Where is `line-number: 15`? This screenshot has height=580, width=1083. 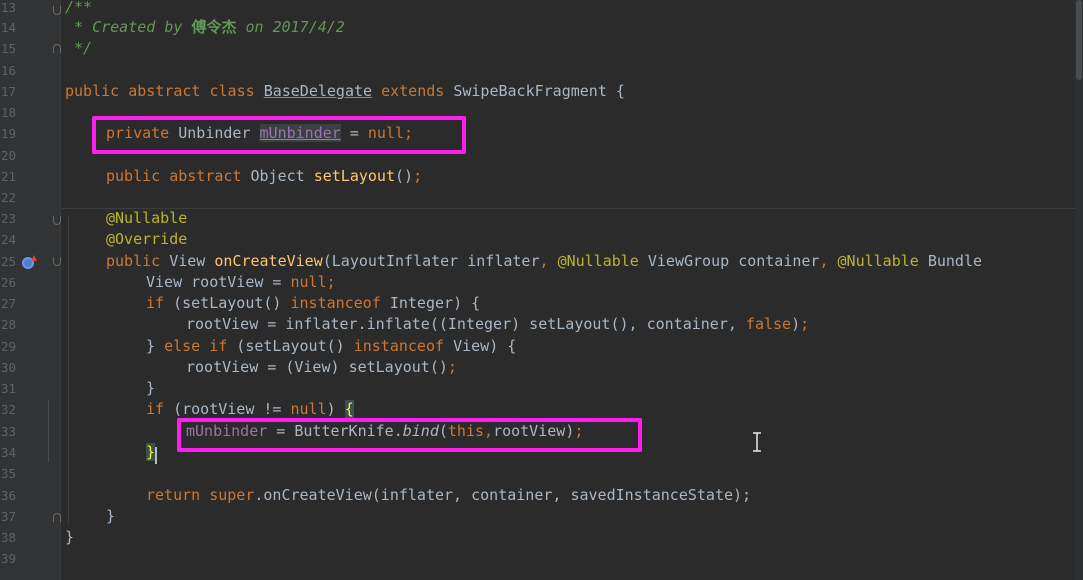 line-number: 15 is located at coordinates (8, 48).